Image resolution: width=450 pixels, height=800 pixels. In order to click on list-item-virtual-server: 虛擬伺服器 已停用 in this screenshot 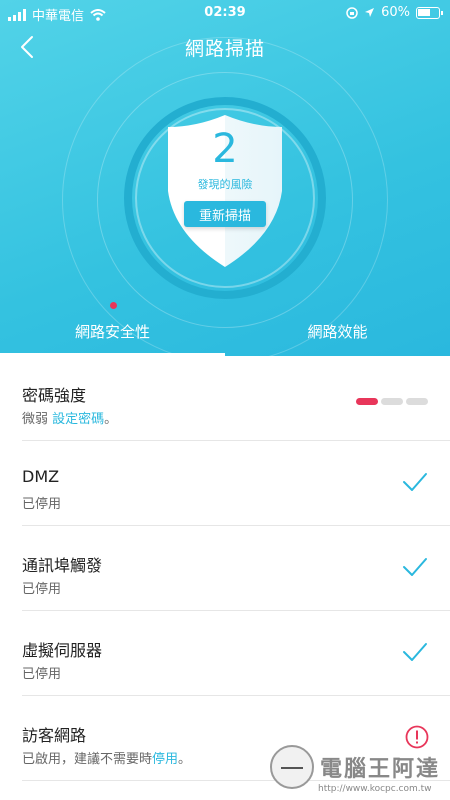, I will do `click(236, 653)`.